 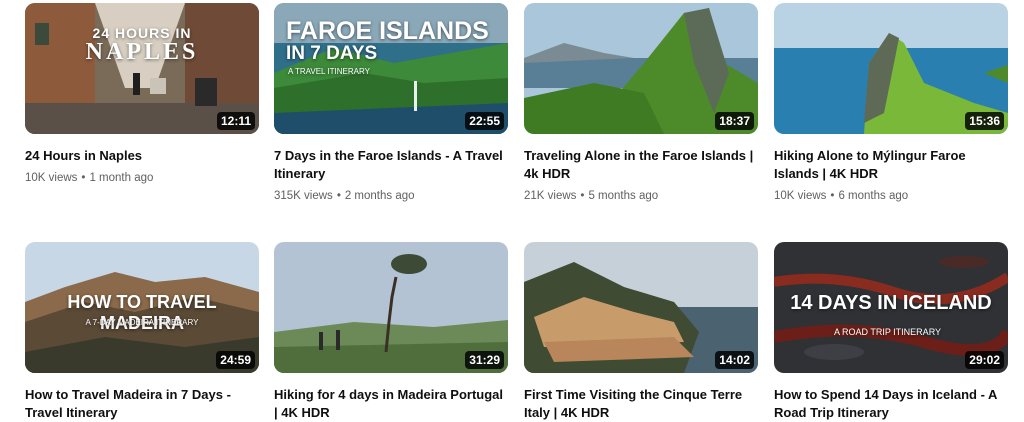 What do you see at coordinates (391, 307) in the screenshot?
I see `video-thumbnail: 31:29` at bounding box center [391, 307].